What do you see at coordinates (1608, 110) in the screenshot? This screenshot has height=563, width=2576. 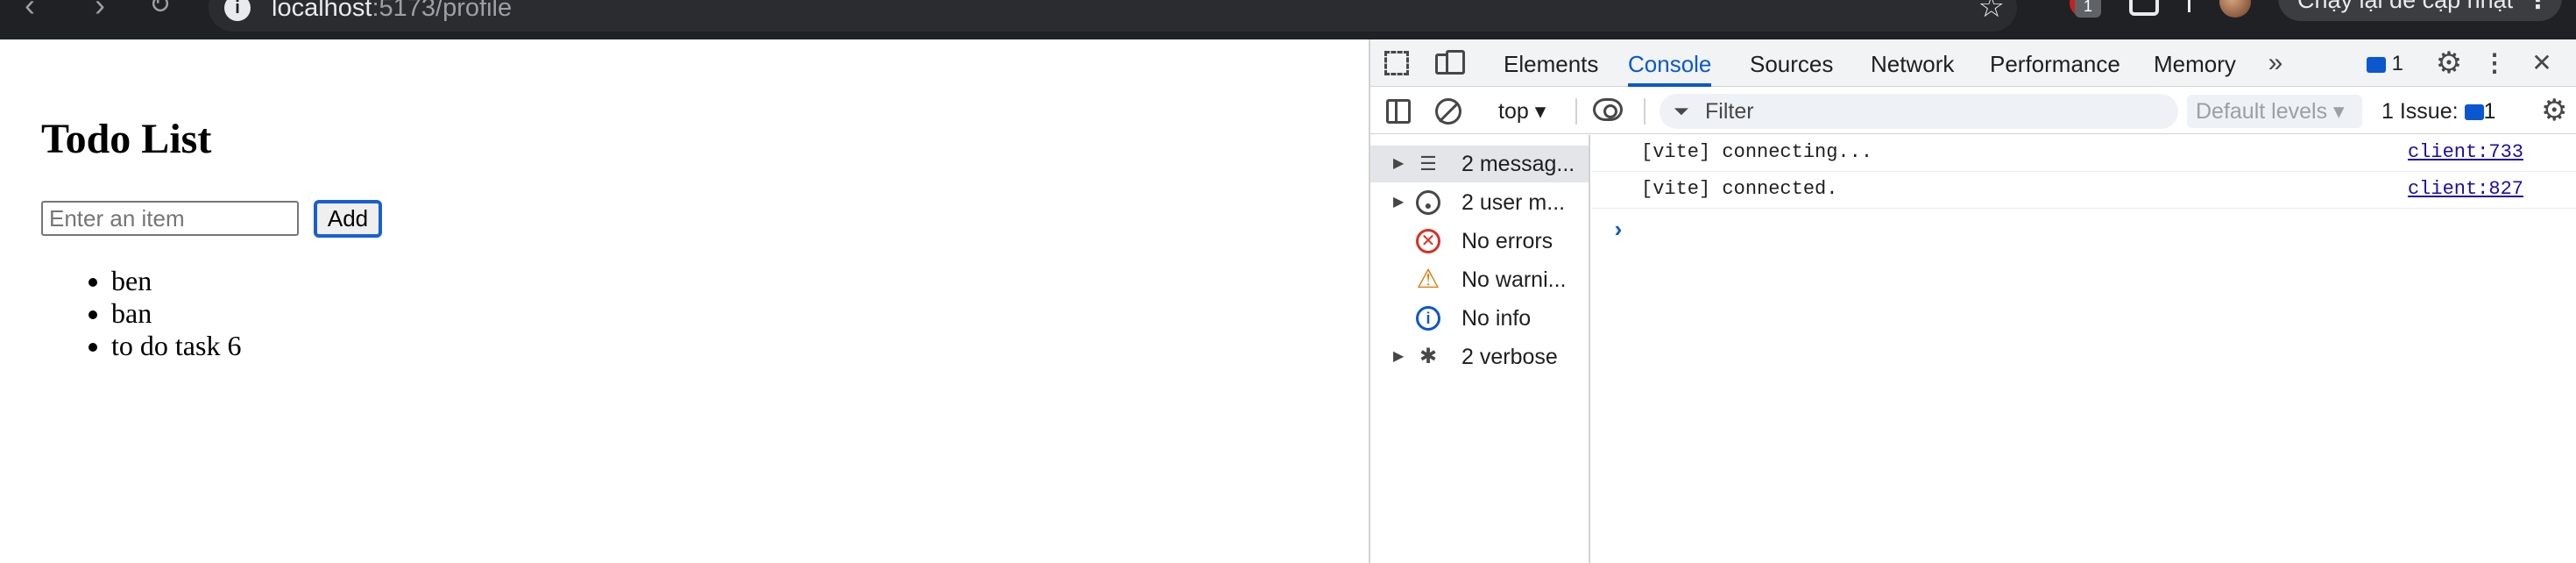 I see `live-expression-eye-icon` at bounding box center [1608, 110].